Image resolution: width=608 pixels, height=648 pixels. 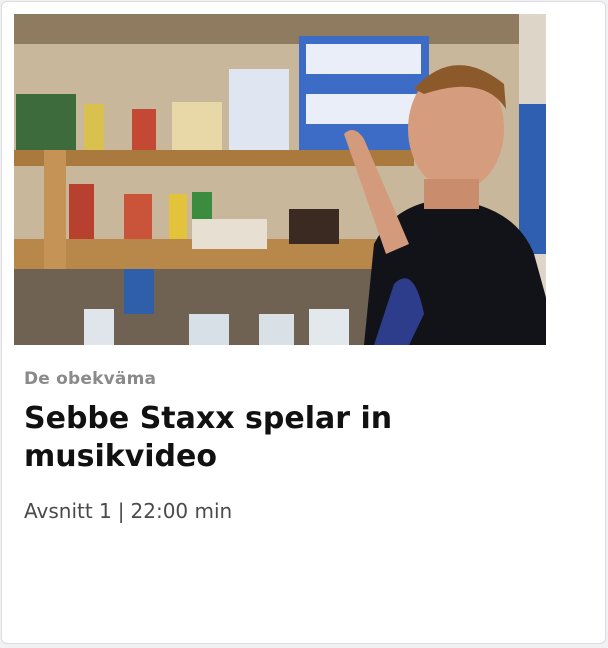 What do you see at coordinates (181, 511) in the screenshot?
I see `episode-duration: 22:00 min` at bounding box center [181, 511].